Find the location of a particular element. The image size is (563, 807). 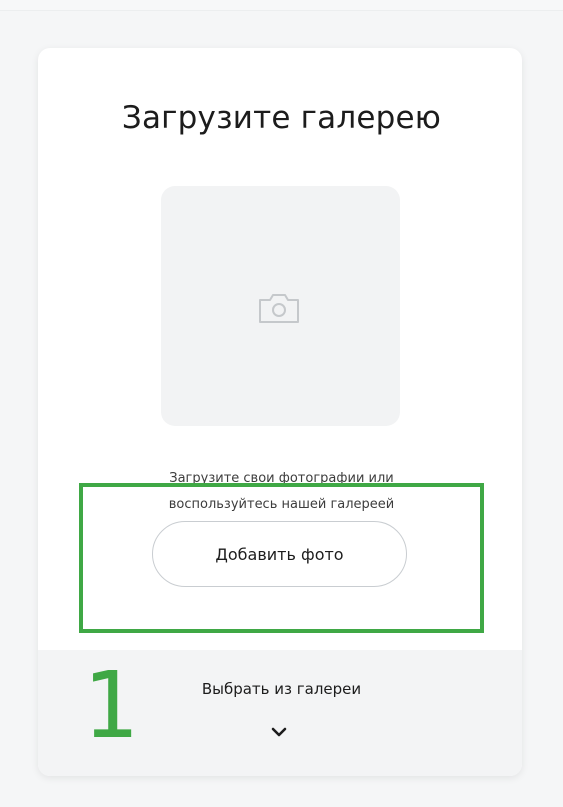

camera-icon is located at coordinates (279, 308).